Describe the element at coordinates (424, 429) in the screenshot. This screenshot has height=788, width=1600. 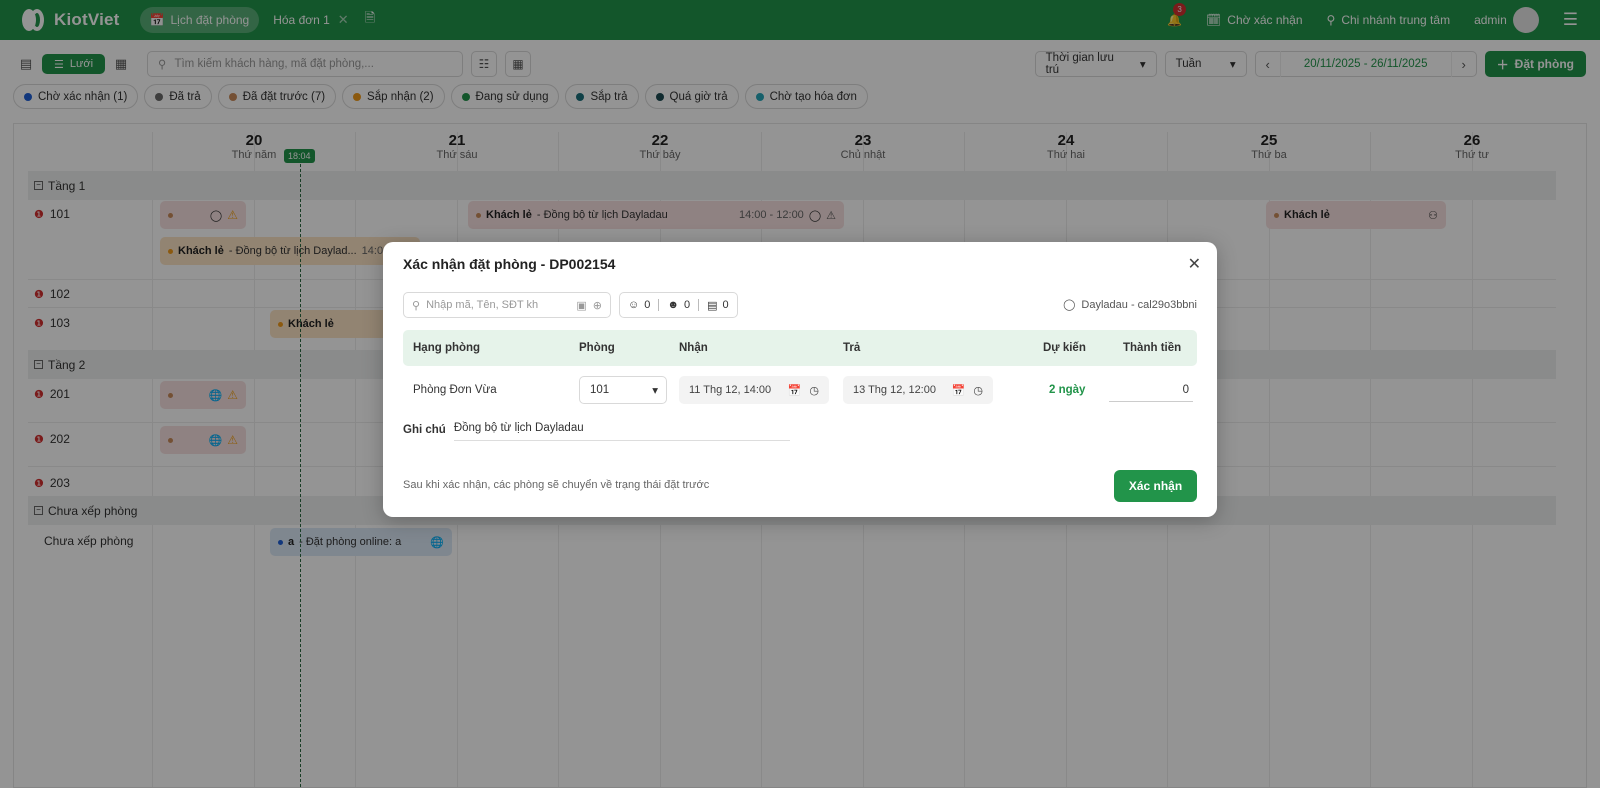
I see `note-label: Ghi chú` at that location.